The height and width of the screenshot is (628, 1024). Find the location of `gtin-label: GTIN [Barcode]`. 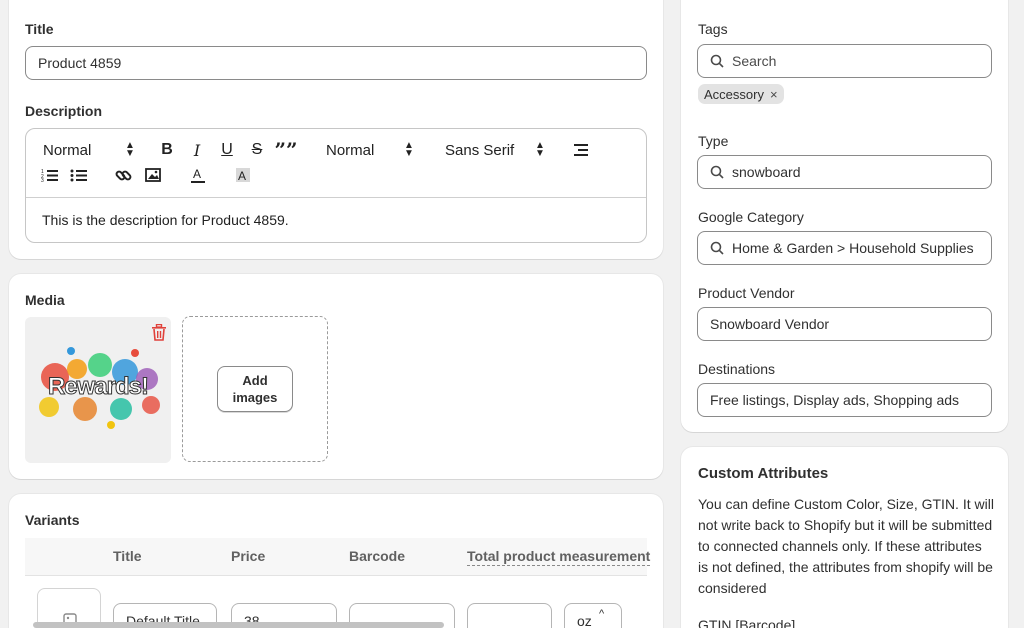

gtin-label: GTIN [Barcode] is located at coordinates (747, 622).